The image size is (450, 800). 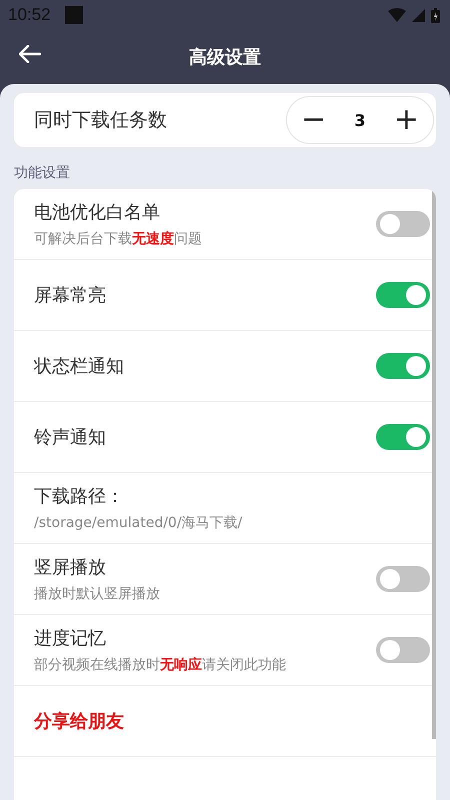 I want to click on setting-description: 部分视频在线播放时无响应请关闭此功能, so click(x=160, y=665).